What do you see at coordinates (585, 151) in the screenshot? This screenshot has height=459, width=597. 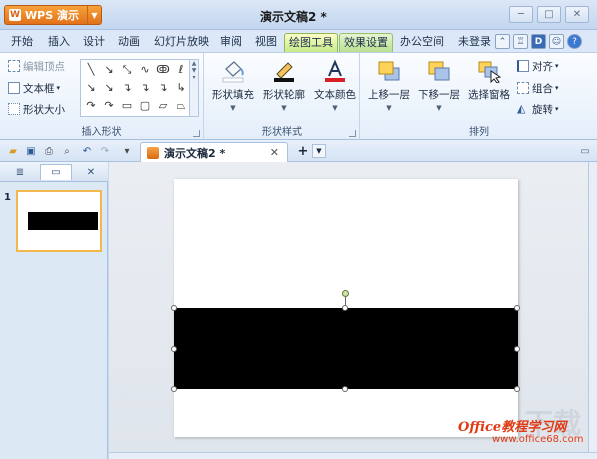 I see `panel-toggle-icon: ▭` at bounding box center [585, 151].